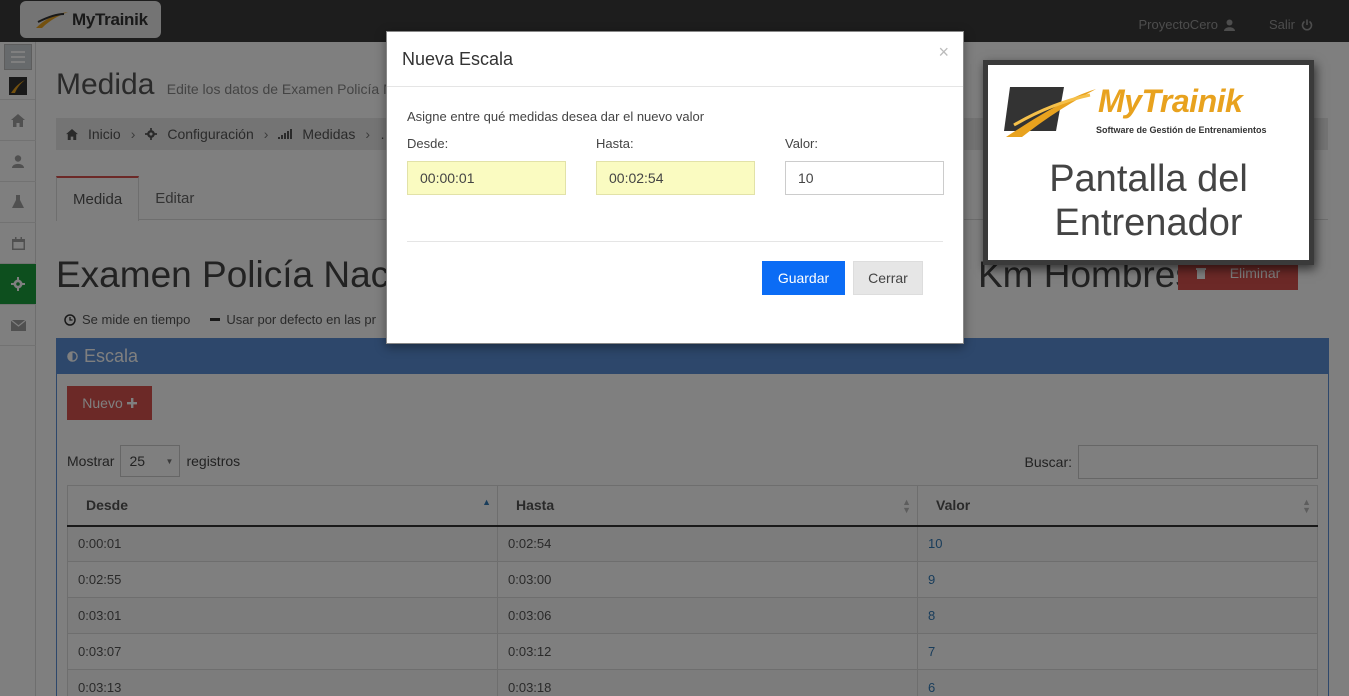 The image size is (1349, 696). What do you see at coordinates (1148, 223) in the screenshot?
I see `badge-caption-line2: Entrenador` at bounding box center [1148, 223].